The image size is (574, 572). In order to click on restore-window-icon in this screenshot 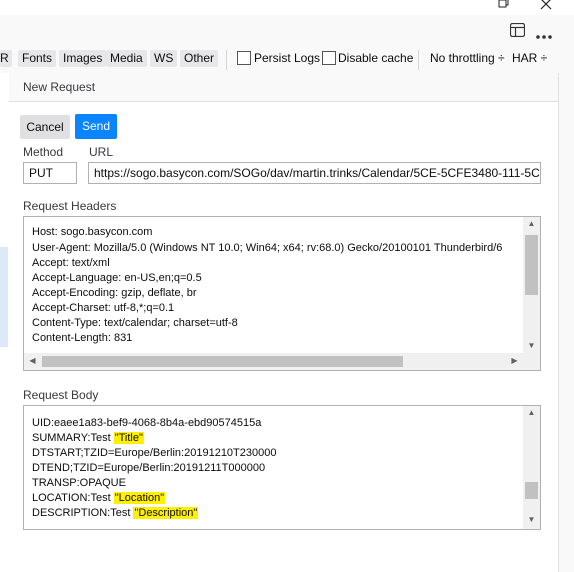, I will do `click(504, 6)`.